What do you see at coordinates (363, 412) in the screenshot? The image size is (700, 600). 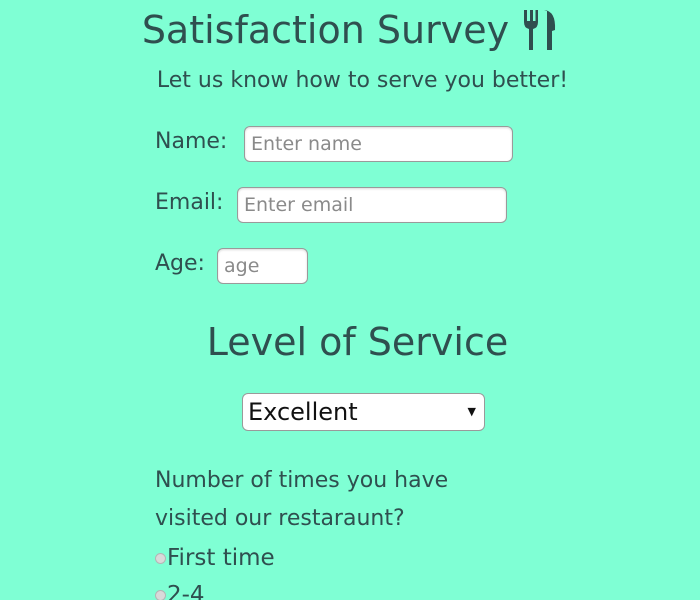 I see `service-level-select: Excellent ▼` at bounding box center [363, 412].